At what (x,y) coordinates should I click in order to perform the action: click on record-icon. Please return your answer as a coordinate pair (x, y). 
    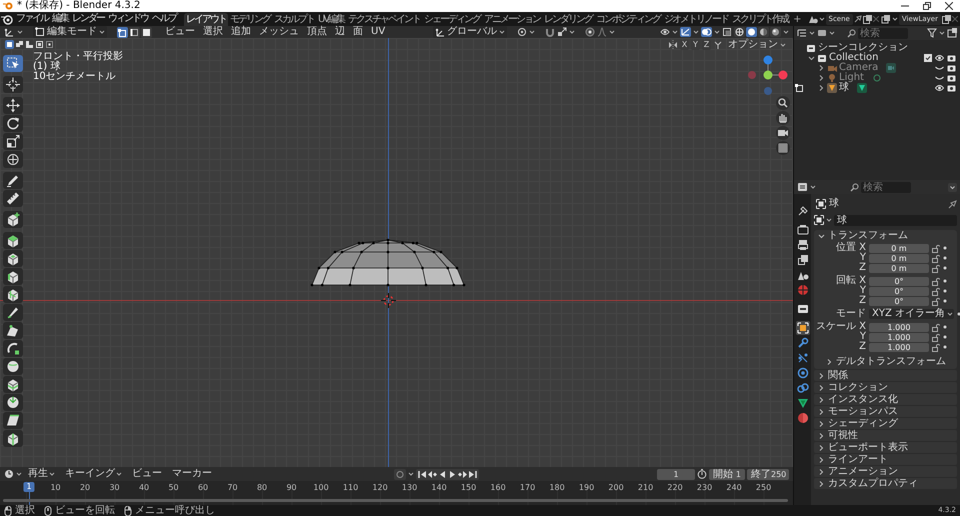
    Looking at the image, I should click on (400, 474).